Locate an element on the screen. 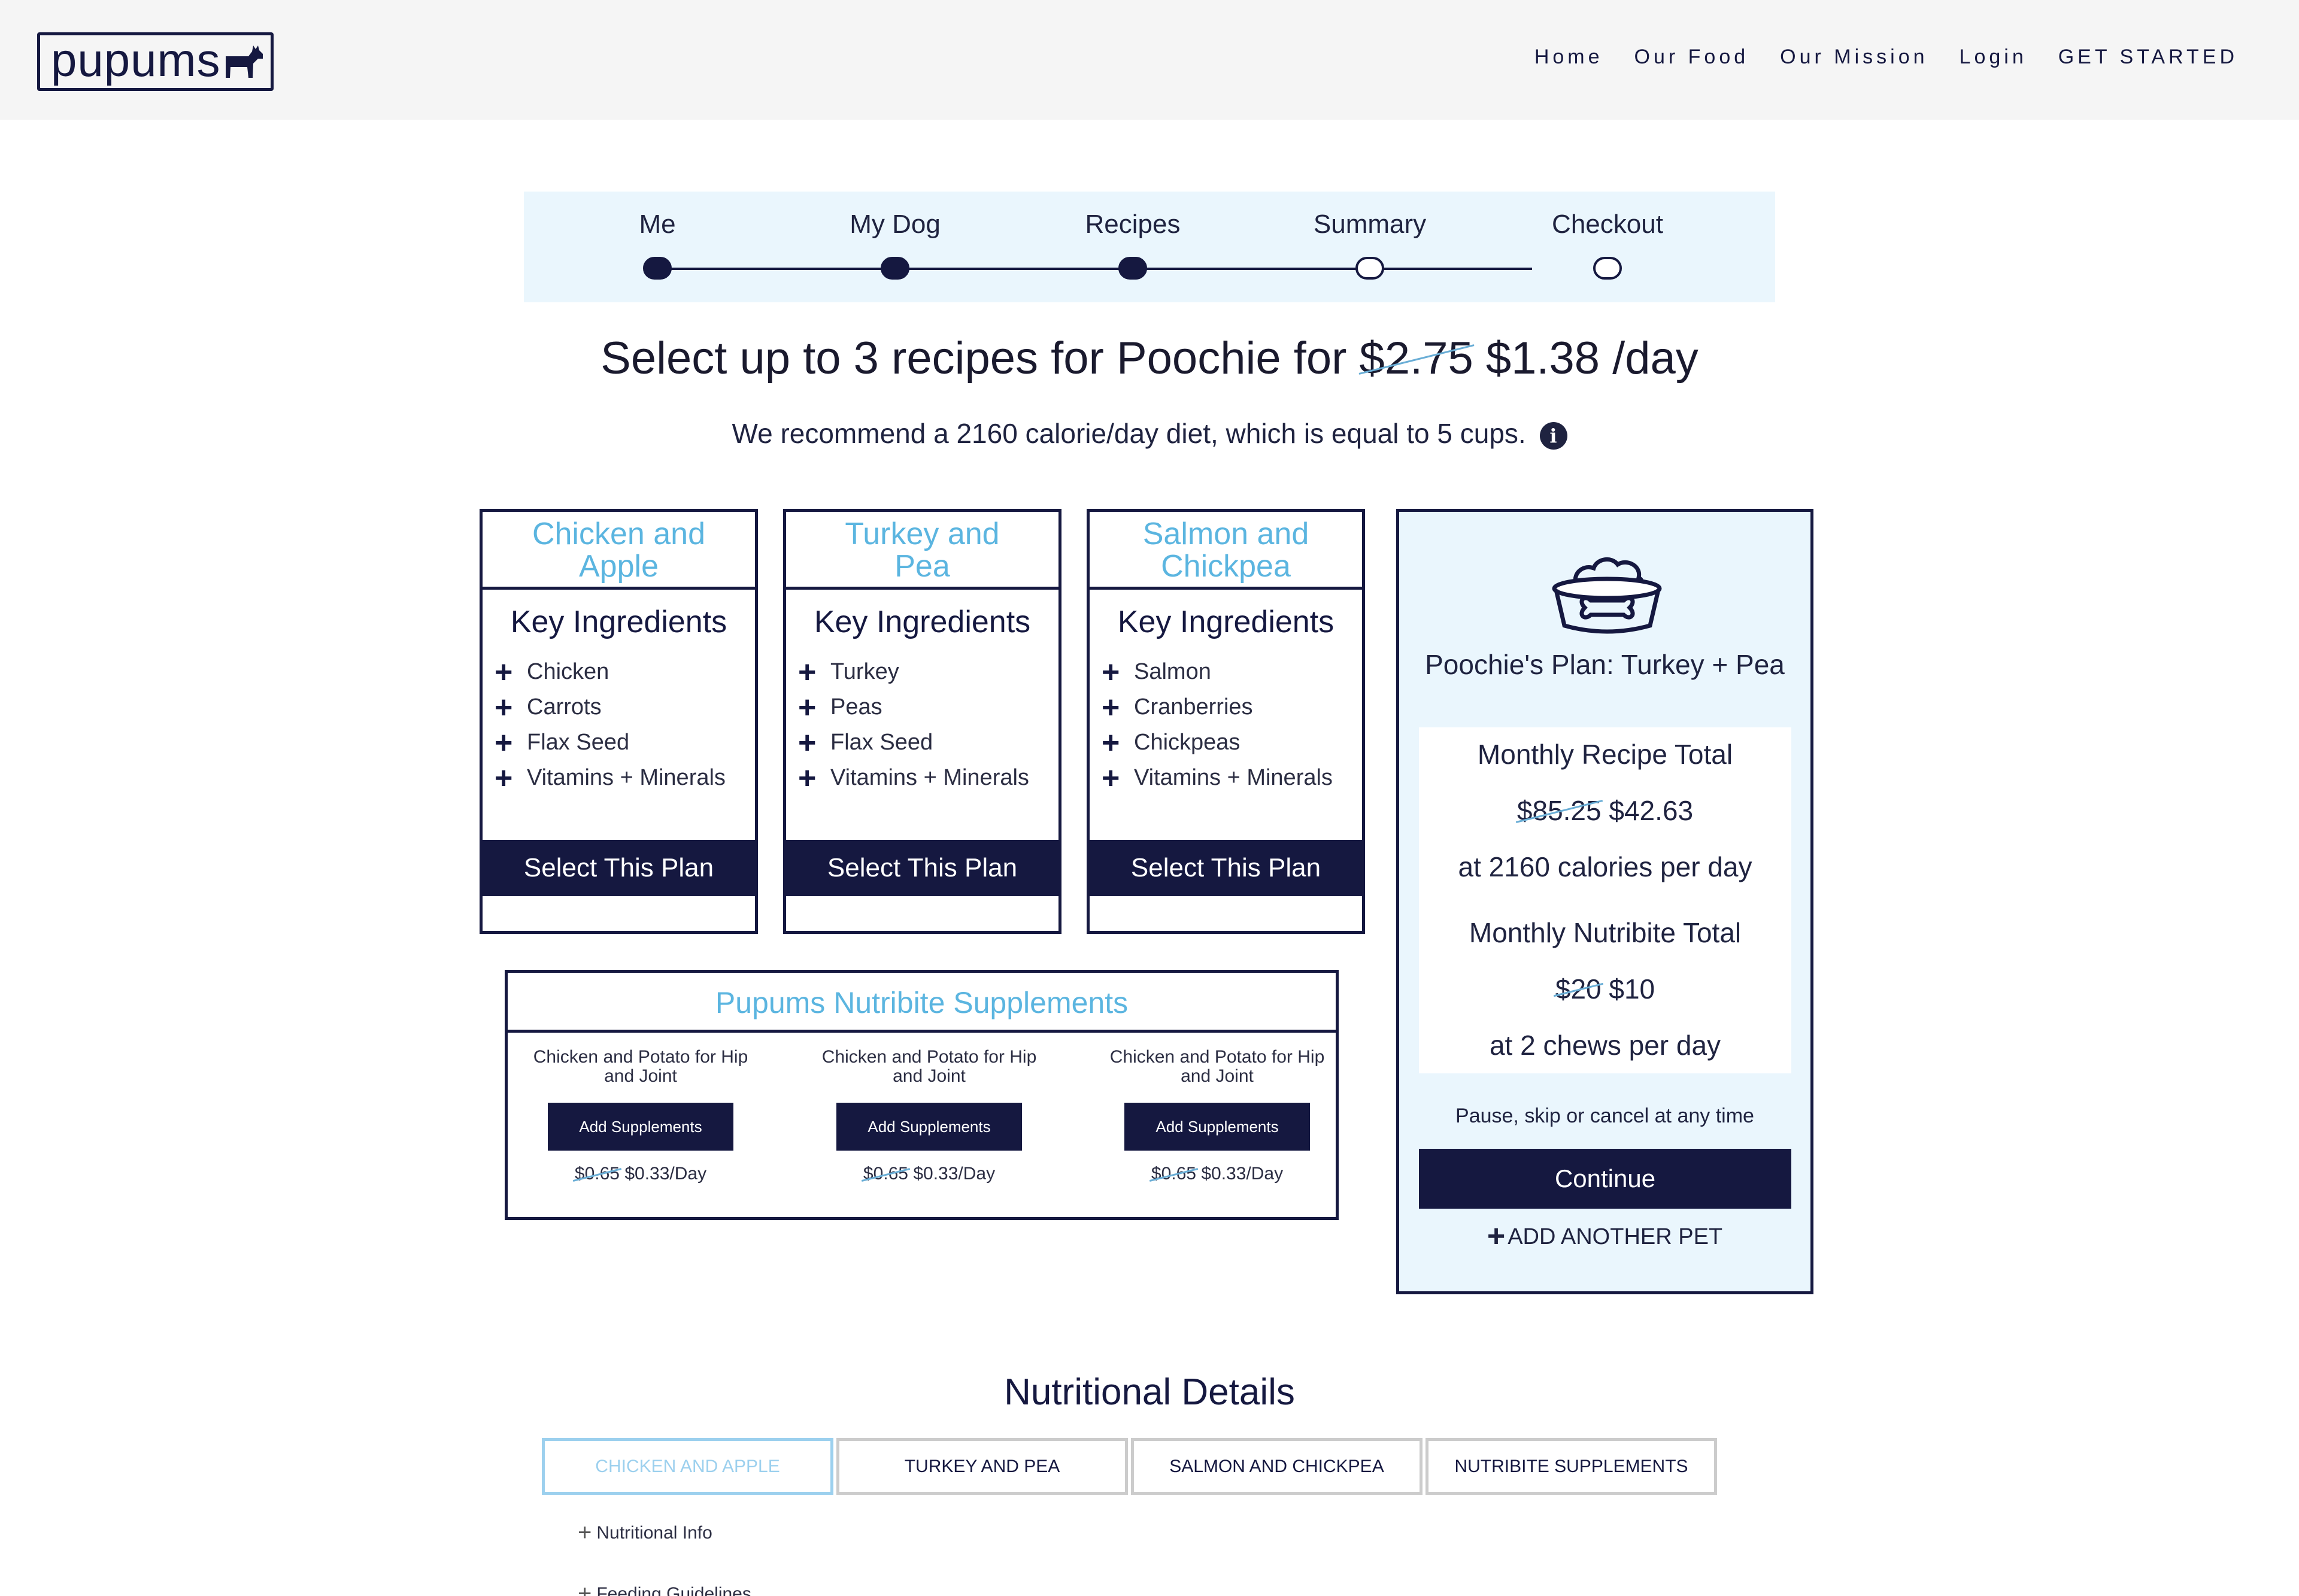  list-item: + Chicken is located at coordinates (625, 672).